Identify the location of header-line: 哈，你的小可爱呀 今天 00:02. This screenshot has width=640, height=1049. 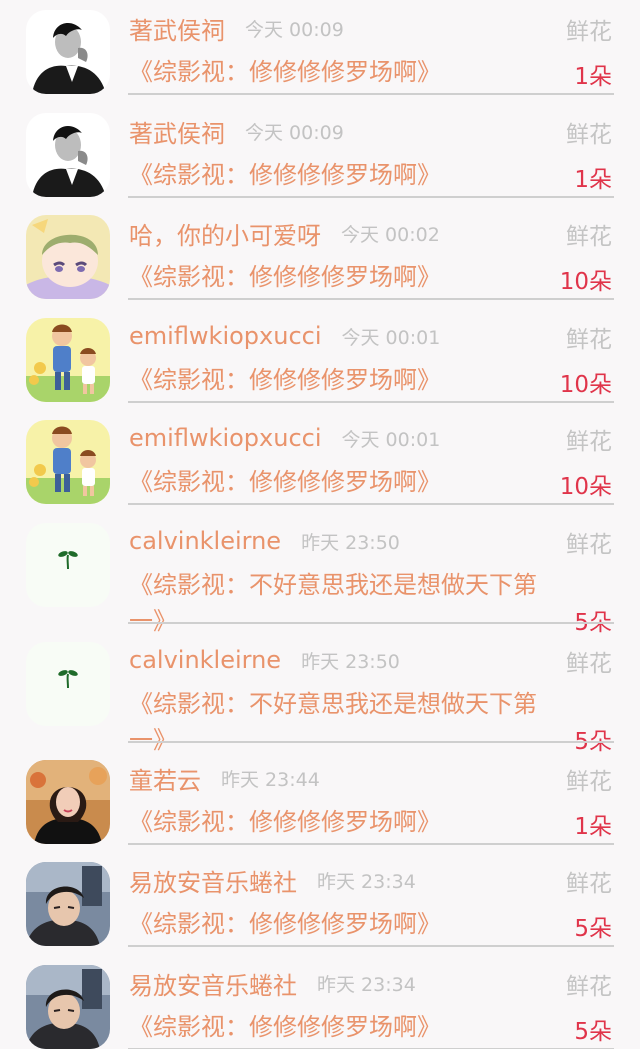
(284, 233).